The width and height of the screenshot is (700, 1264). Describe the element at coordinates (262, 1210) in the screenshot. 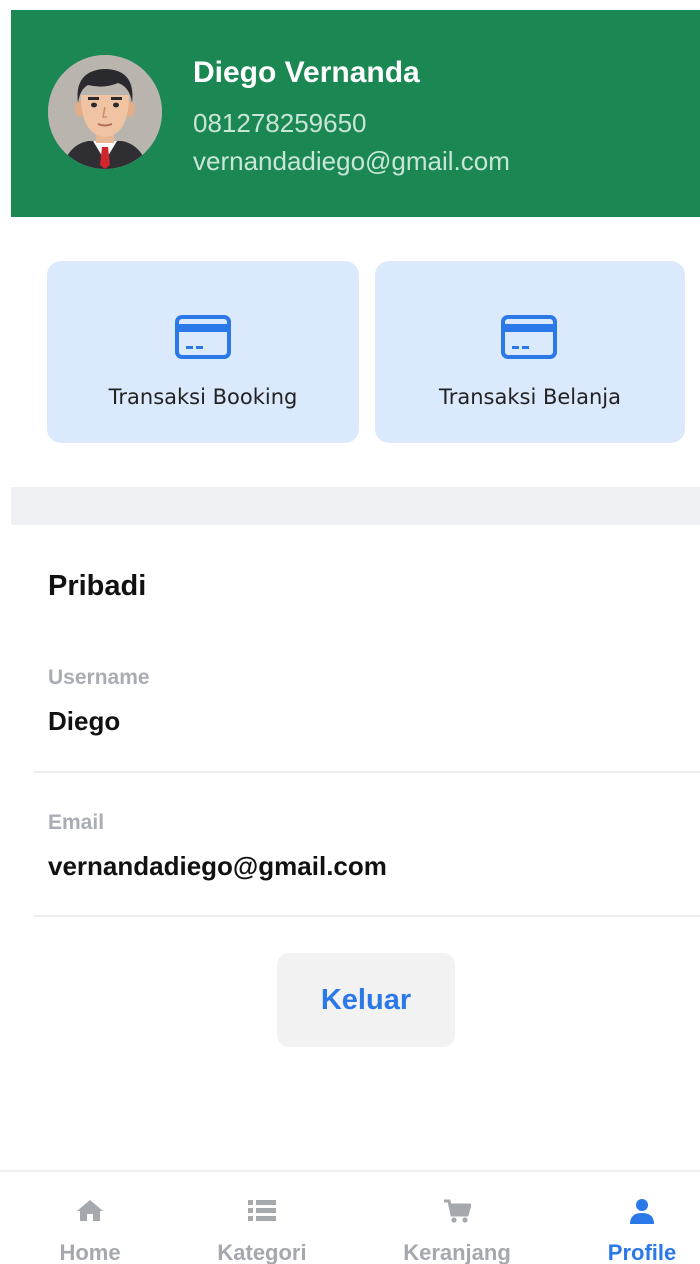

I see `list-icon` at that location.